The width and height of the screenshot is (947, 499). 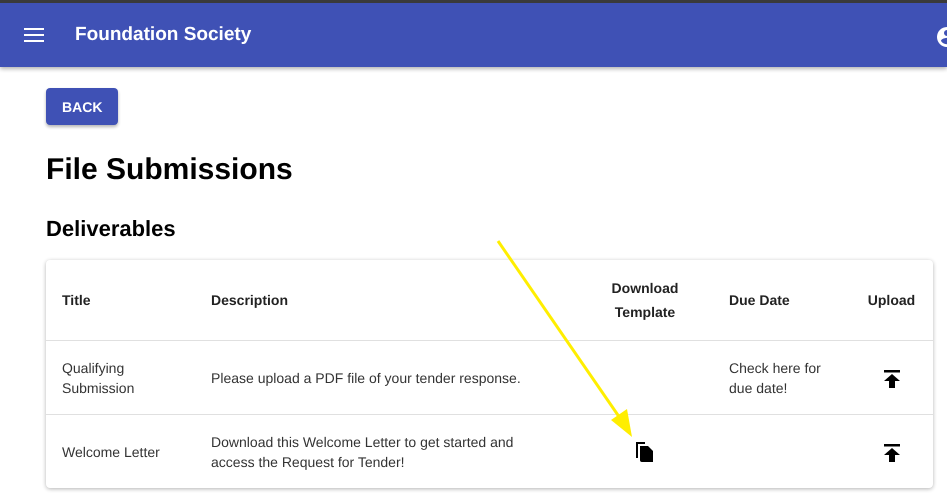 What do you see at coordinates (111, 452) in the screenshot?
I see `table-cell-text: Welcome Letter` at bounding box center [111, 452].